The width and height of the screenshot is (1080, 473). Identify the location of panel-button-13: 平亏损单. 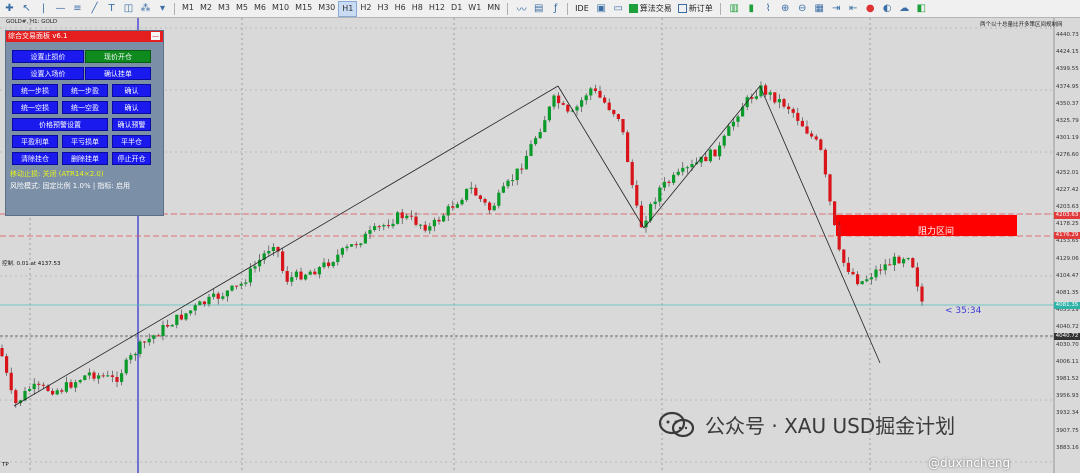
(85, 141).